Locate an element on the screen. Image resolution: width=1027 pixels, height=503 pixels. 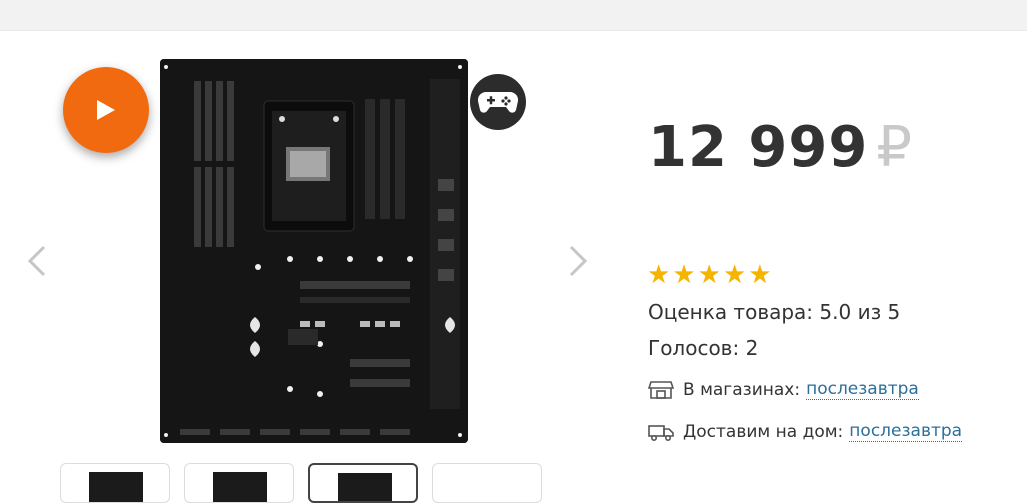
rating-stars: ★ ★ ★ ★ ★ is located at coordinates (709, 275).